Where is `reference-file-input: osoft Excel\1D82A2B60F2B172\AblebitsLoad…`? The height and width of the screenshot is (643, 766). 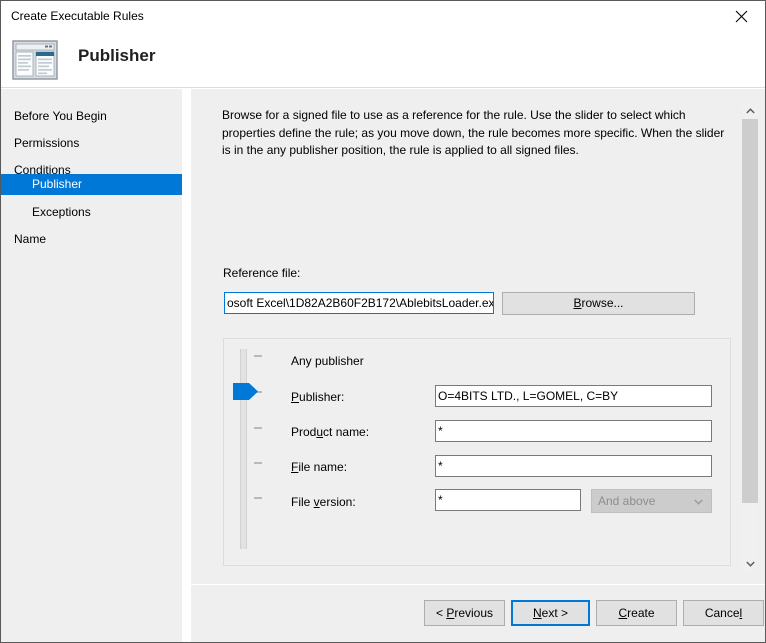 reference-file-input: osoft Excel\1D82A2B60F2B172\AblebitsLoad… is located at coordinates (359, 303).